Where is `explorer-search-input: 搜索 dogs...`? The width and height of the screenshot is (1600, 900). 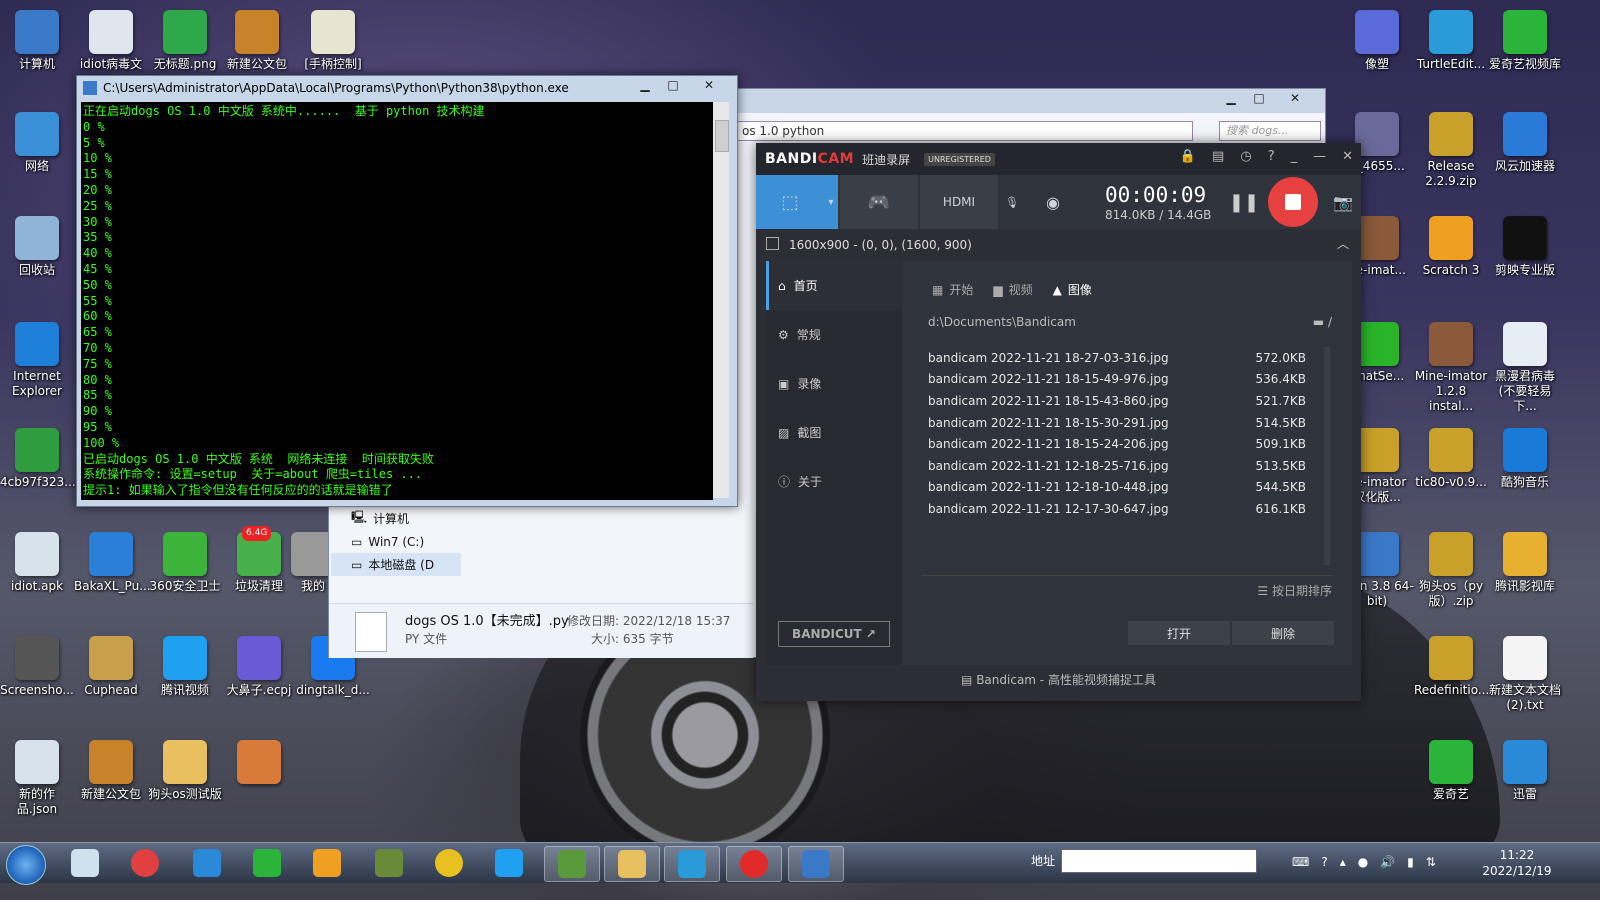 explorer-search-input: 搜索 dogs... is located at coordinates (1270, 131).